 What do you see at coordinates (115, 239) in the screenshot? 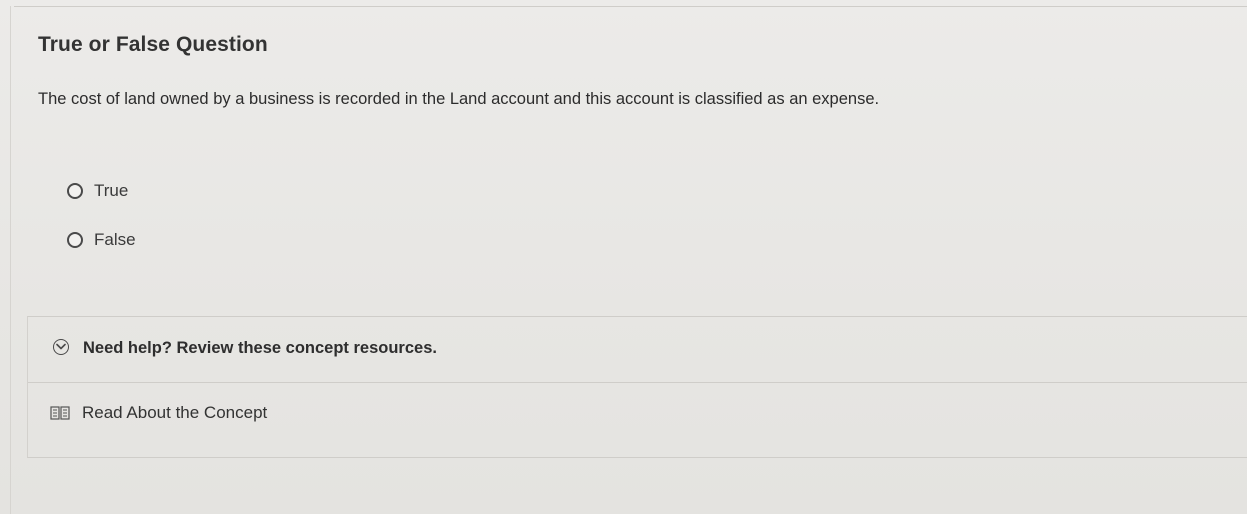
I see `option-false-label: False` at bounding box center [115, 239].